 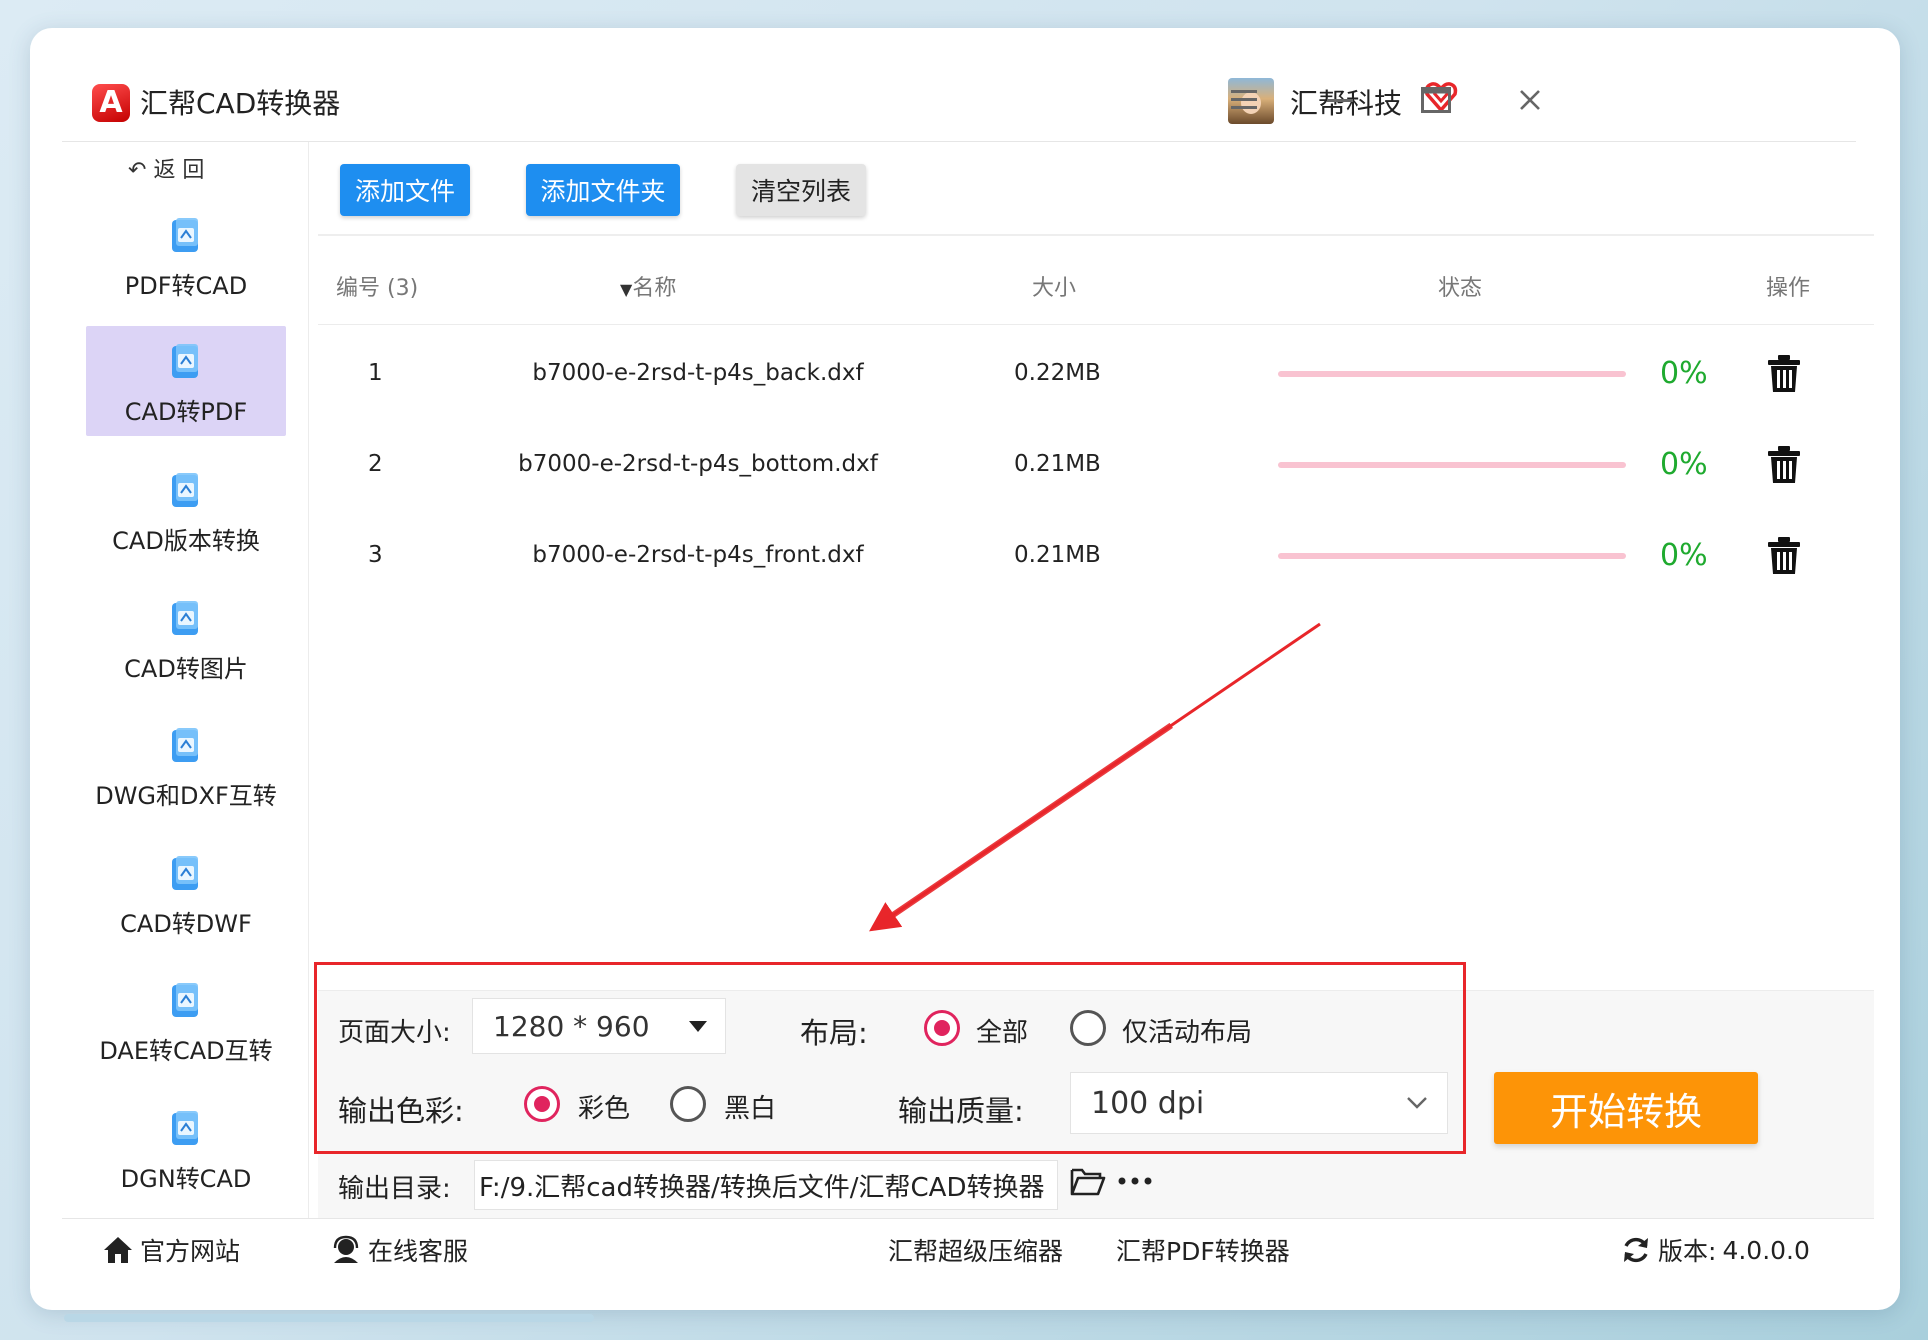 What do you see at coordinates (375, 464) in the screenshot?
I see `row-index: 2` at bounding box center [375, 464].